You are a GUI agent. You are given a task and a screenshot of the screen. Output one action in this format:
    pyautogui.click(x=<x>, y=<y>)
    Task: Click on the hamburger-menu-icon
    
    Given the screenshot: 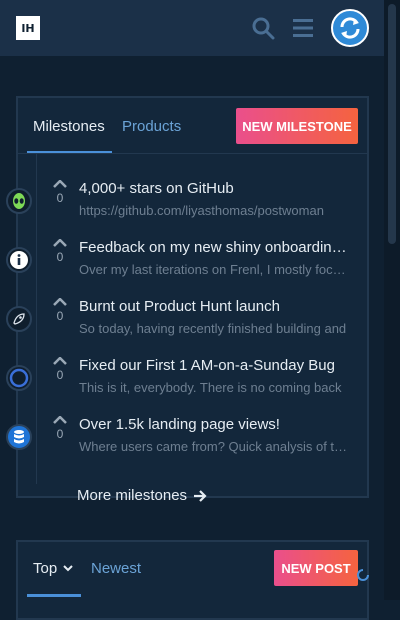 What is the action you would take?
    pyautogui.click(x=303, y=28)
    